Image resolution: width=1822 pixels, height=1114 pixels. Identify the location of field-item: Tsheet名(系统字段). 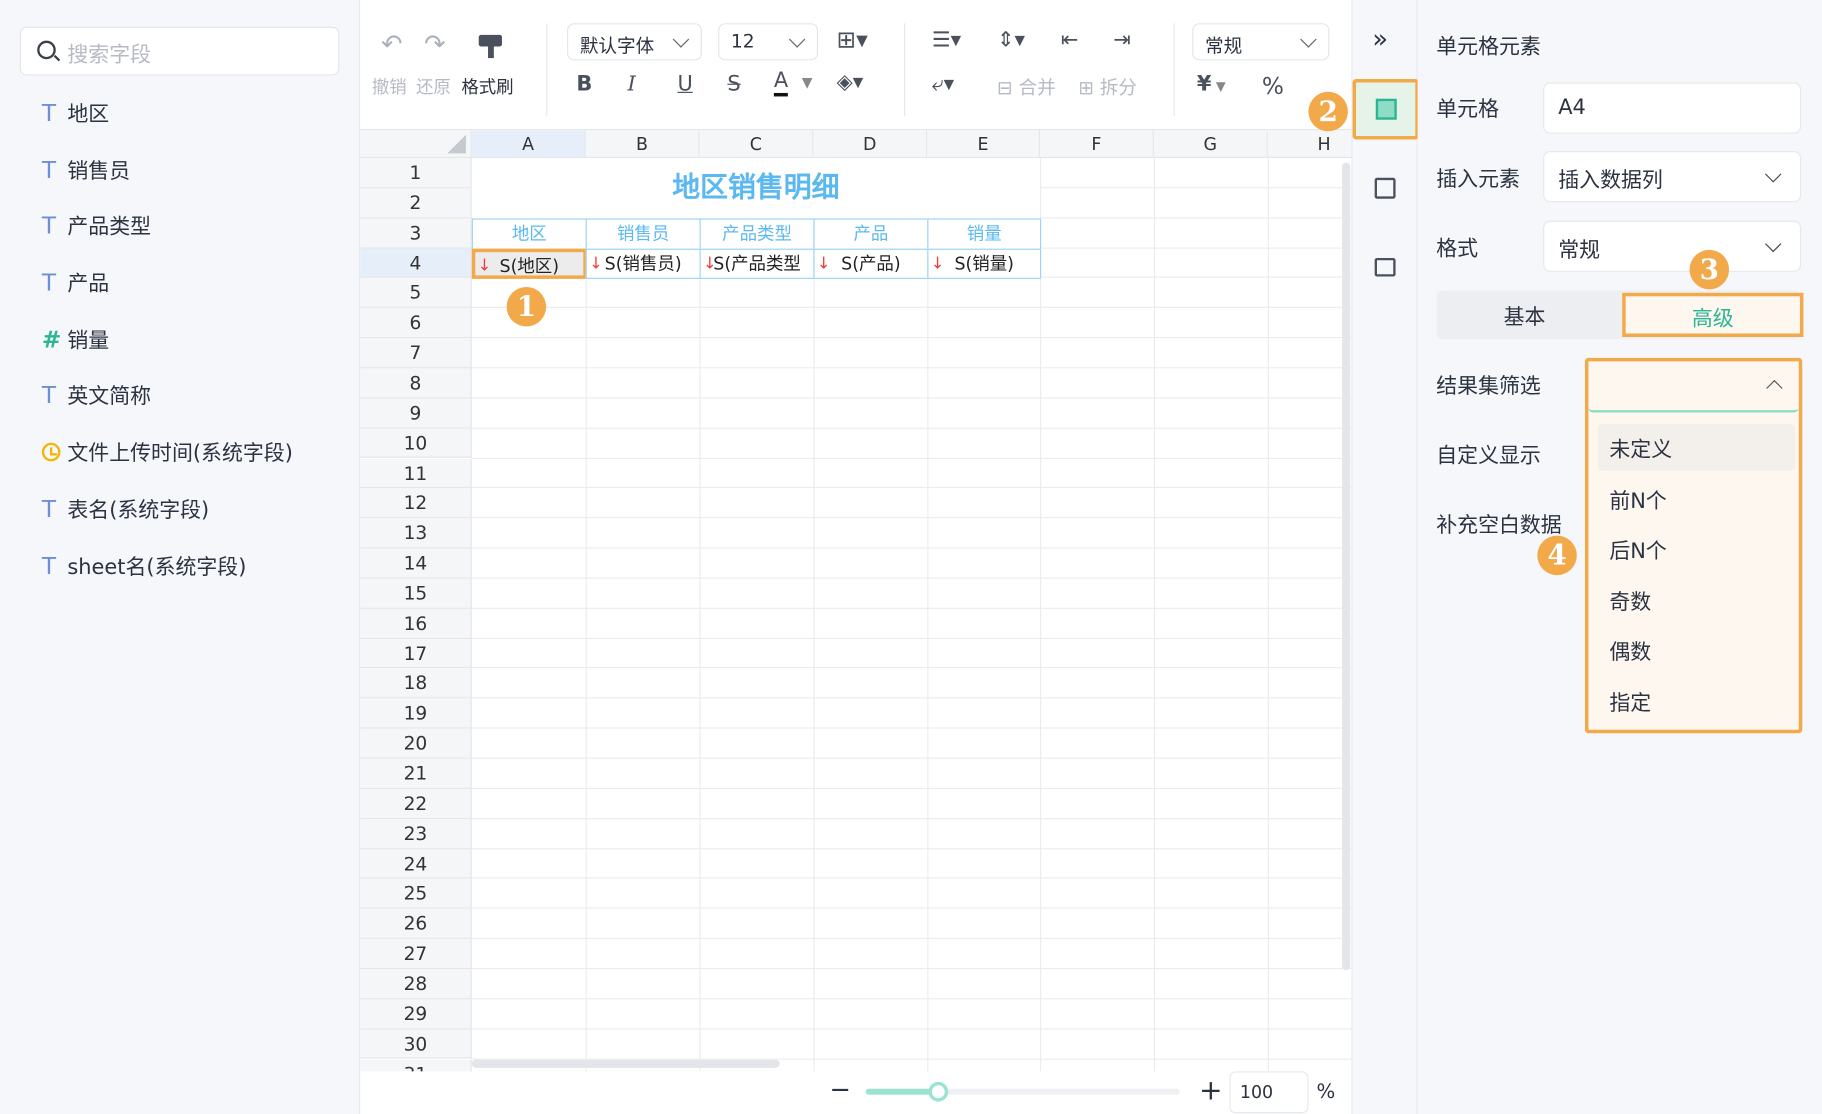
(144, 565).